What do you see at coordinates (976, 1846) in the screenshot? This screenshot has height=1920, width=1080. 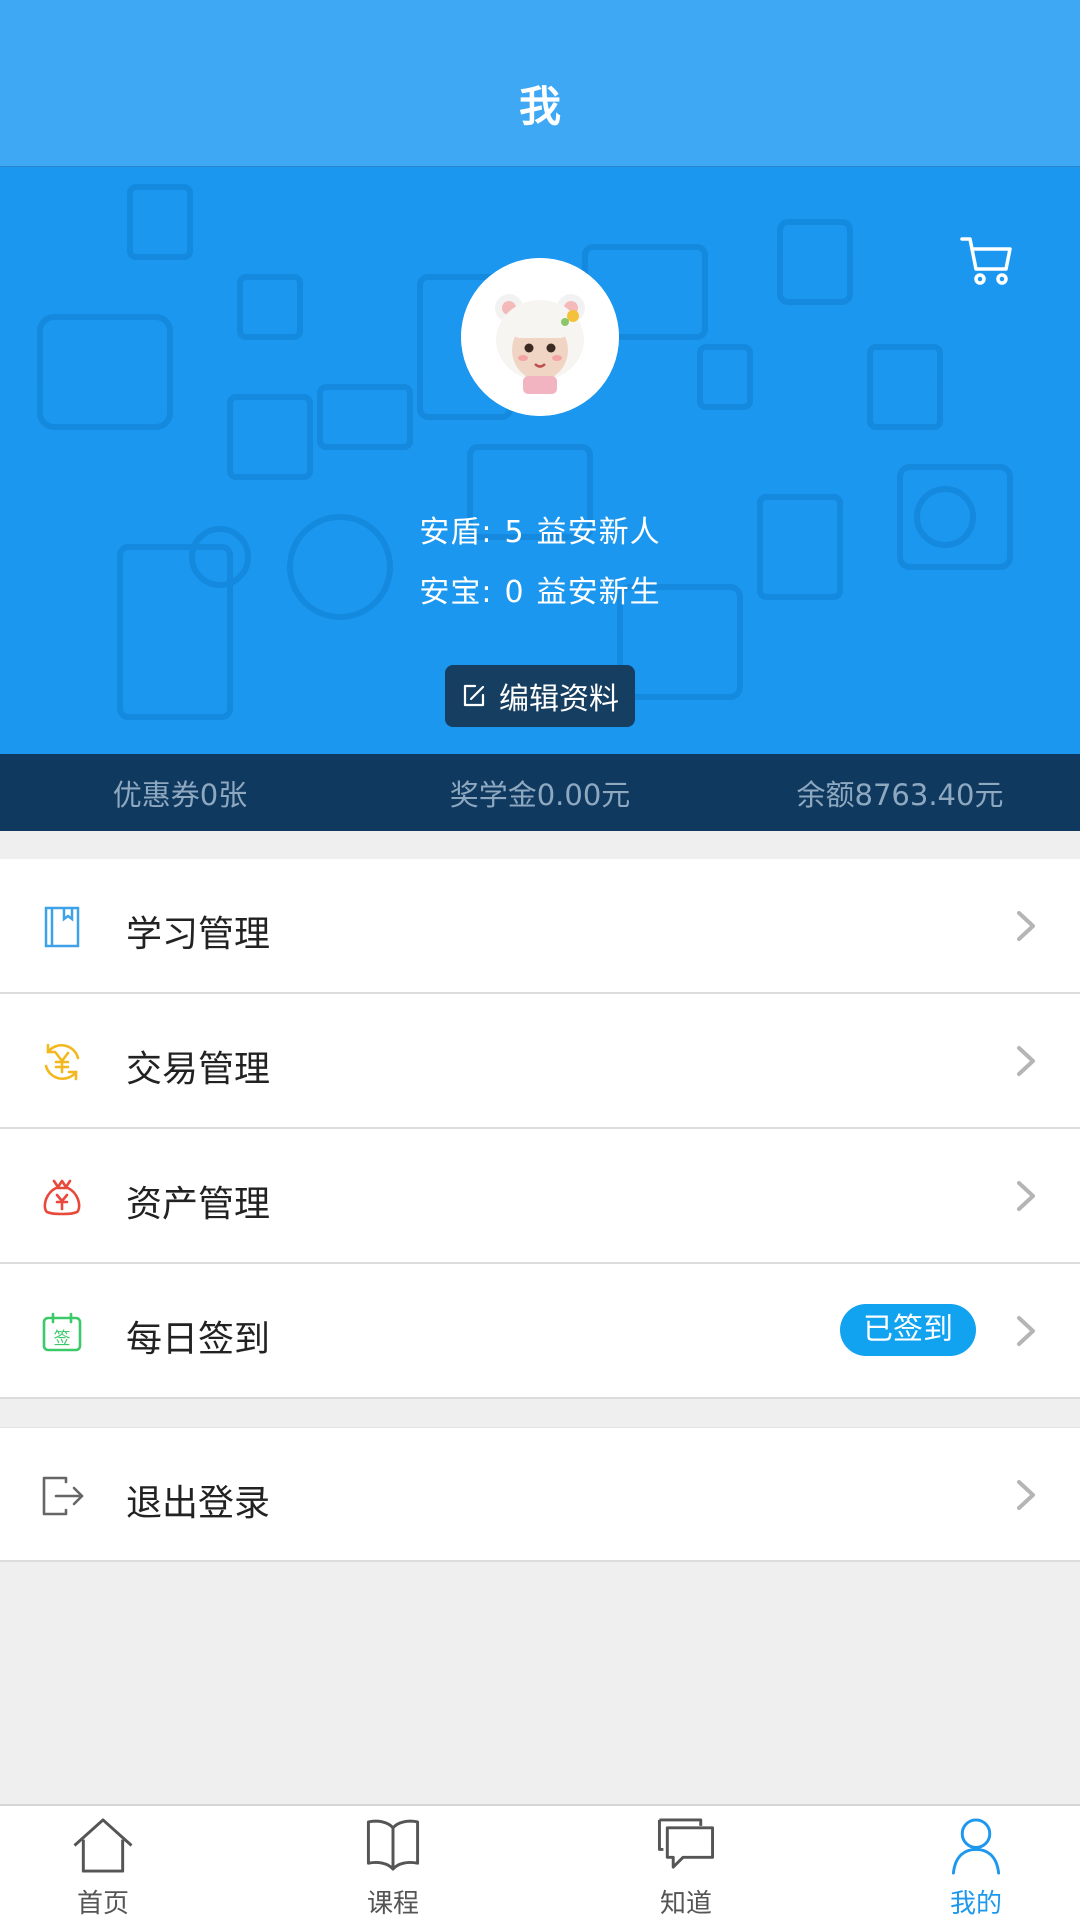 I see `user-icon` at bounding box center [976, 1846].